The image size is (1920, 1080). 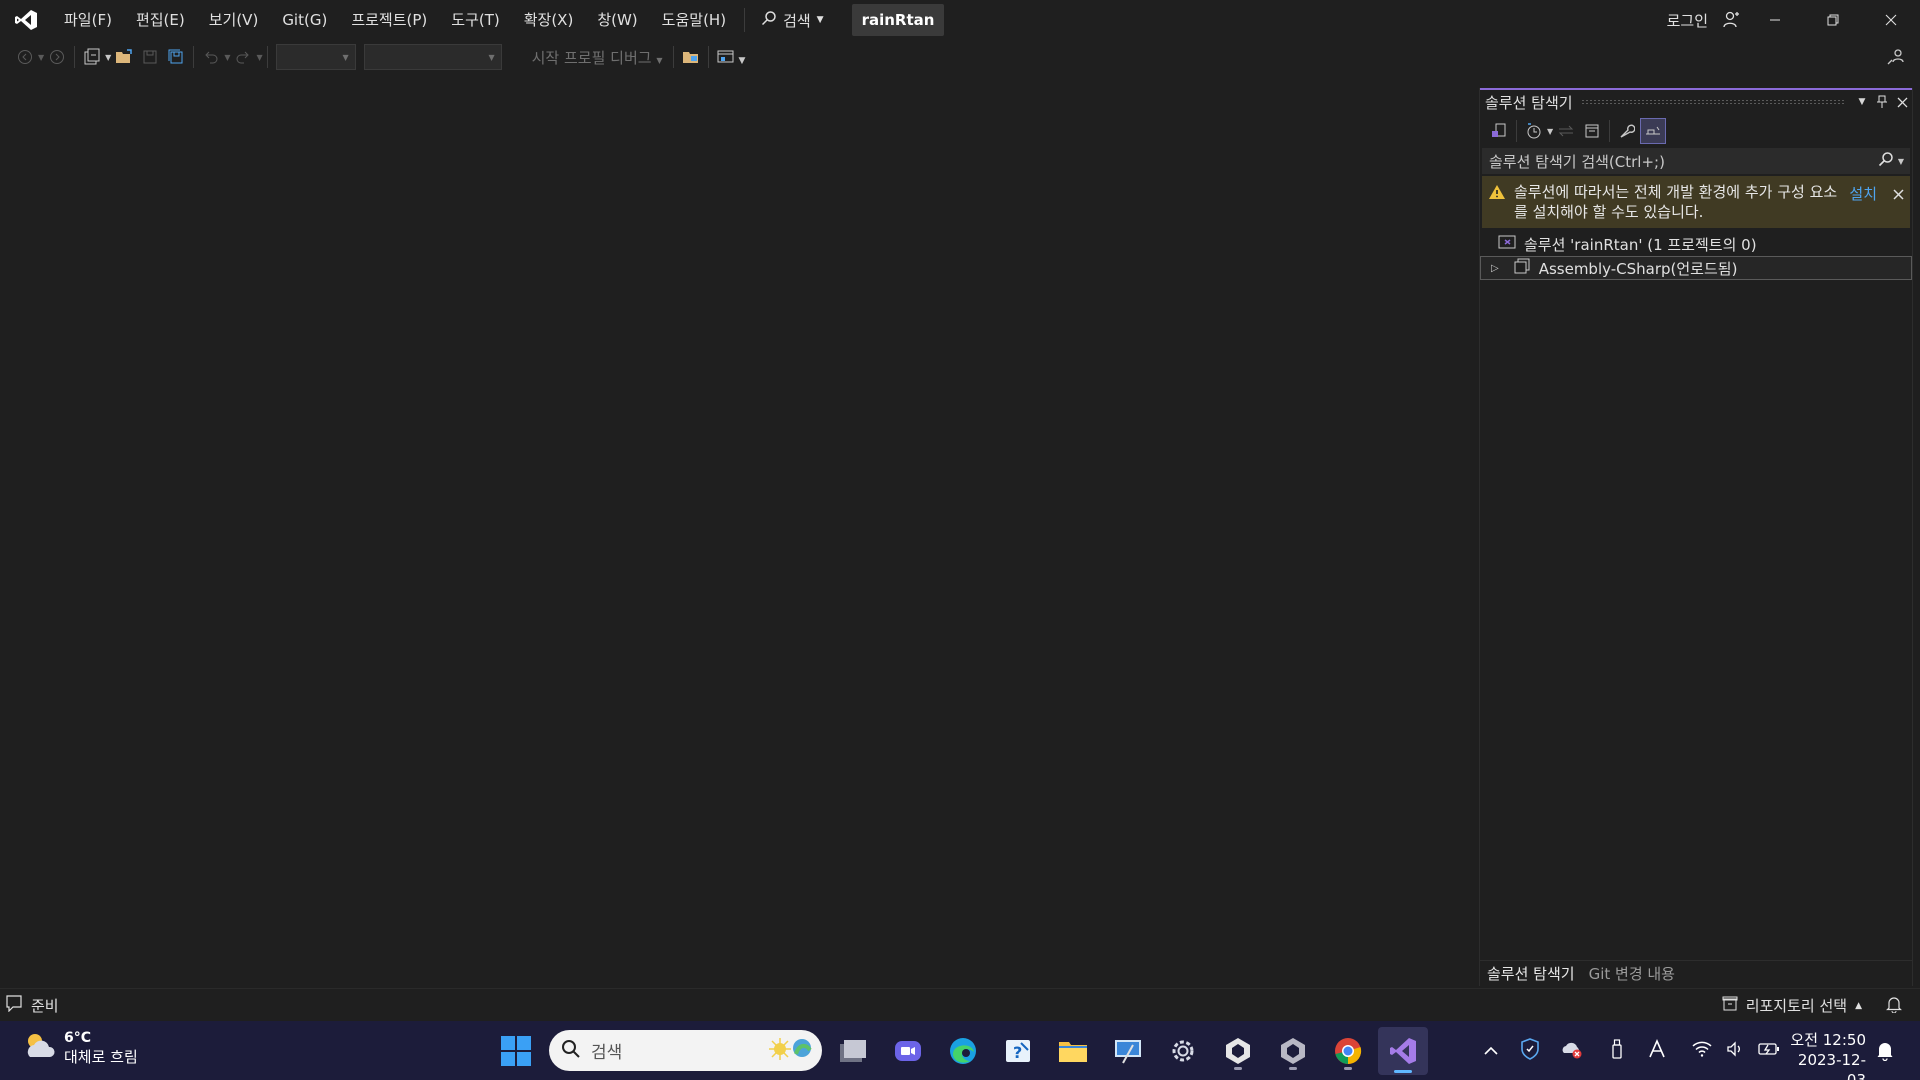 What do you see at coordinates (1775, 20) in the screenshot?
I see `minimize-button` at bounding box center [1775, 20].